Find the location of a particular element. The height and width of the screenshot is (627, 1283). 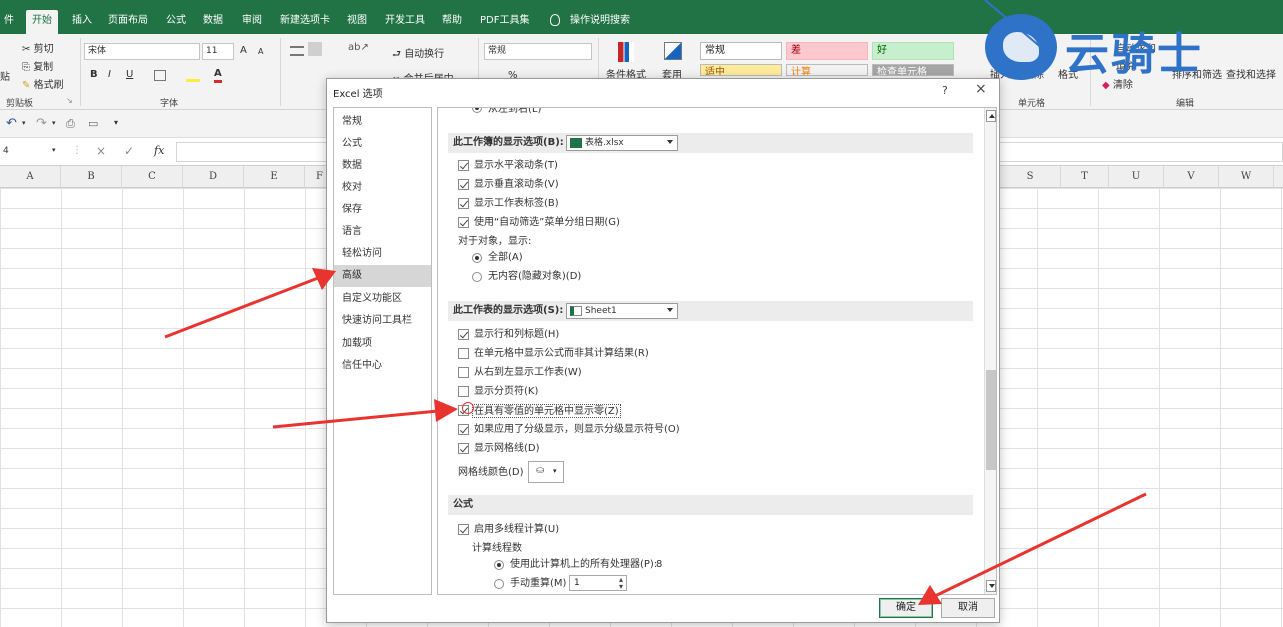

tab-pdf: PDF工具集 is located at coordinates (504, 22).